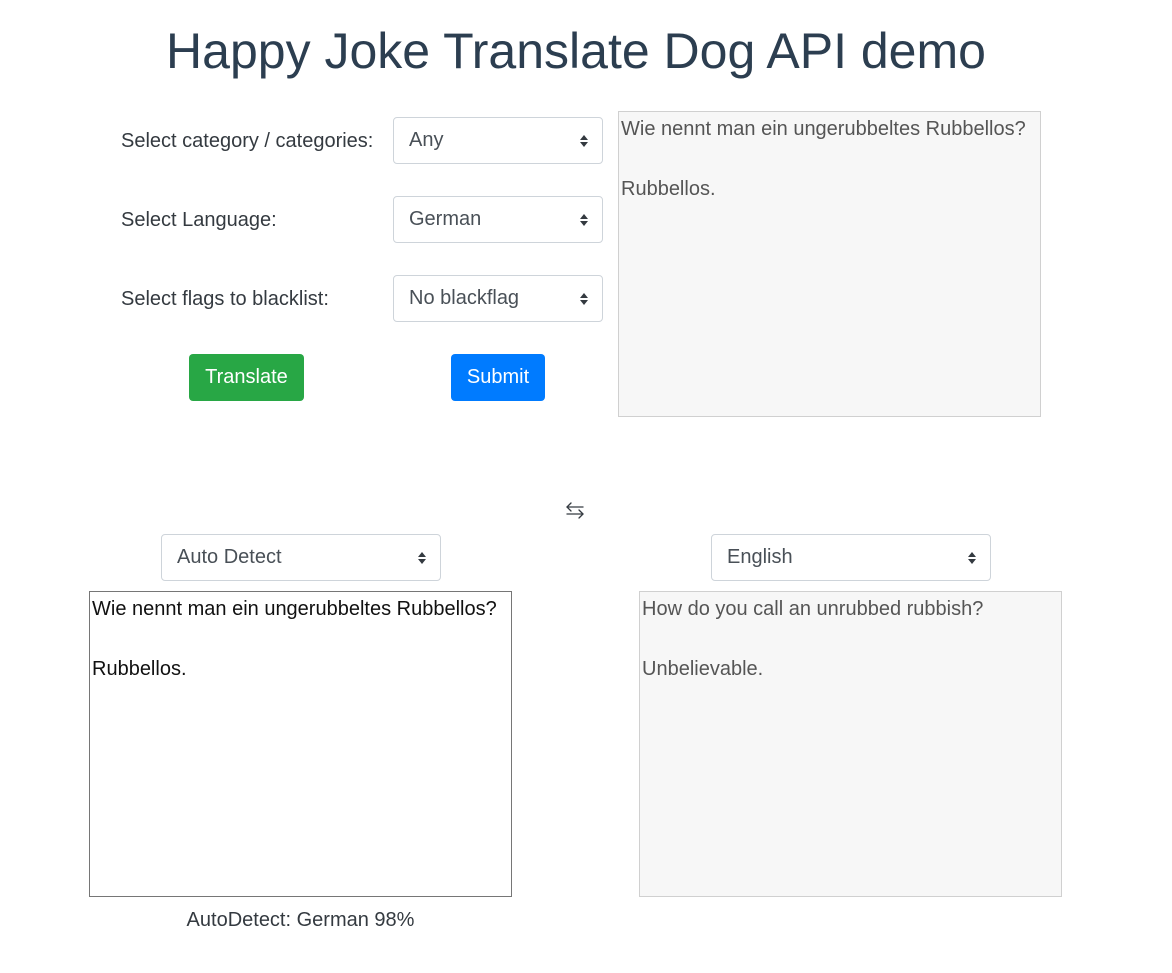  I want to click on blacklist-select: No blackflag, so click(498, 298).